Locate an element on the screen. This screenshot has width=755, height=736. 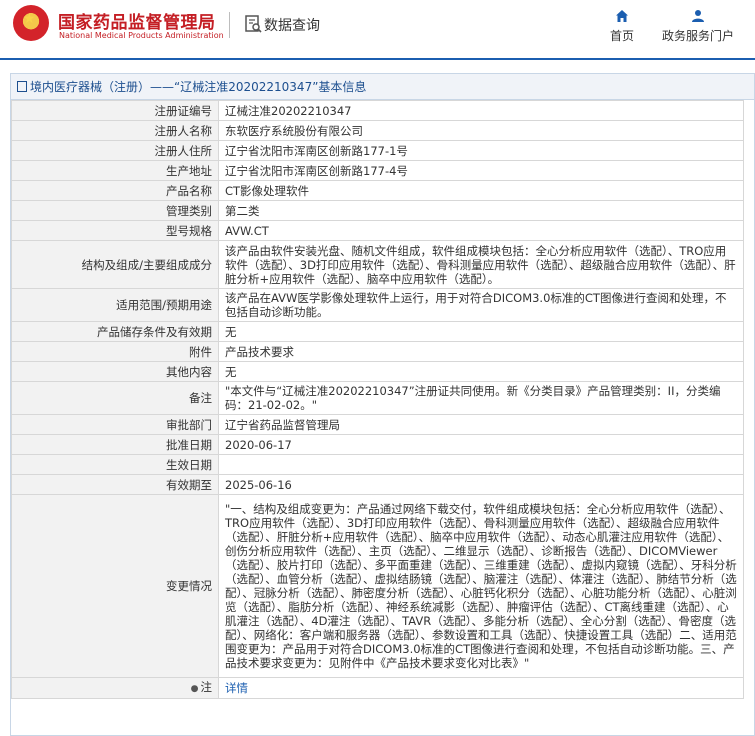
table-row: 生效日期 is located at coordinates (377, 464).